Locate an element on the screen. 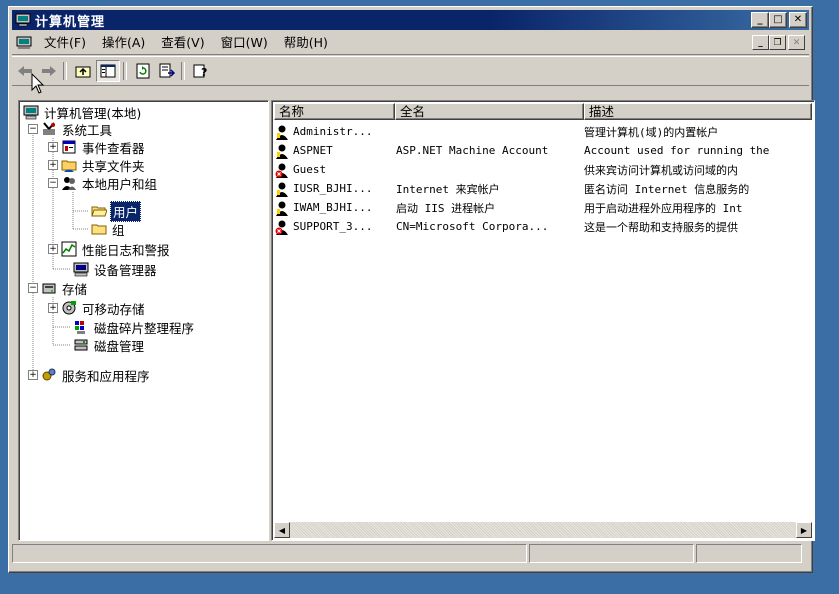 The height and width of the screenshot is (594, 839). tree-node-users: 用户 is located at coordinates (116, 211).